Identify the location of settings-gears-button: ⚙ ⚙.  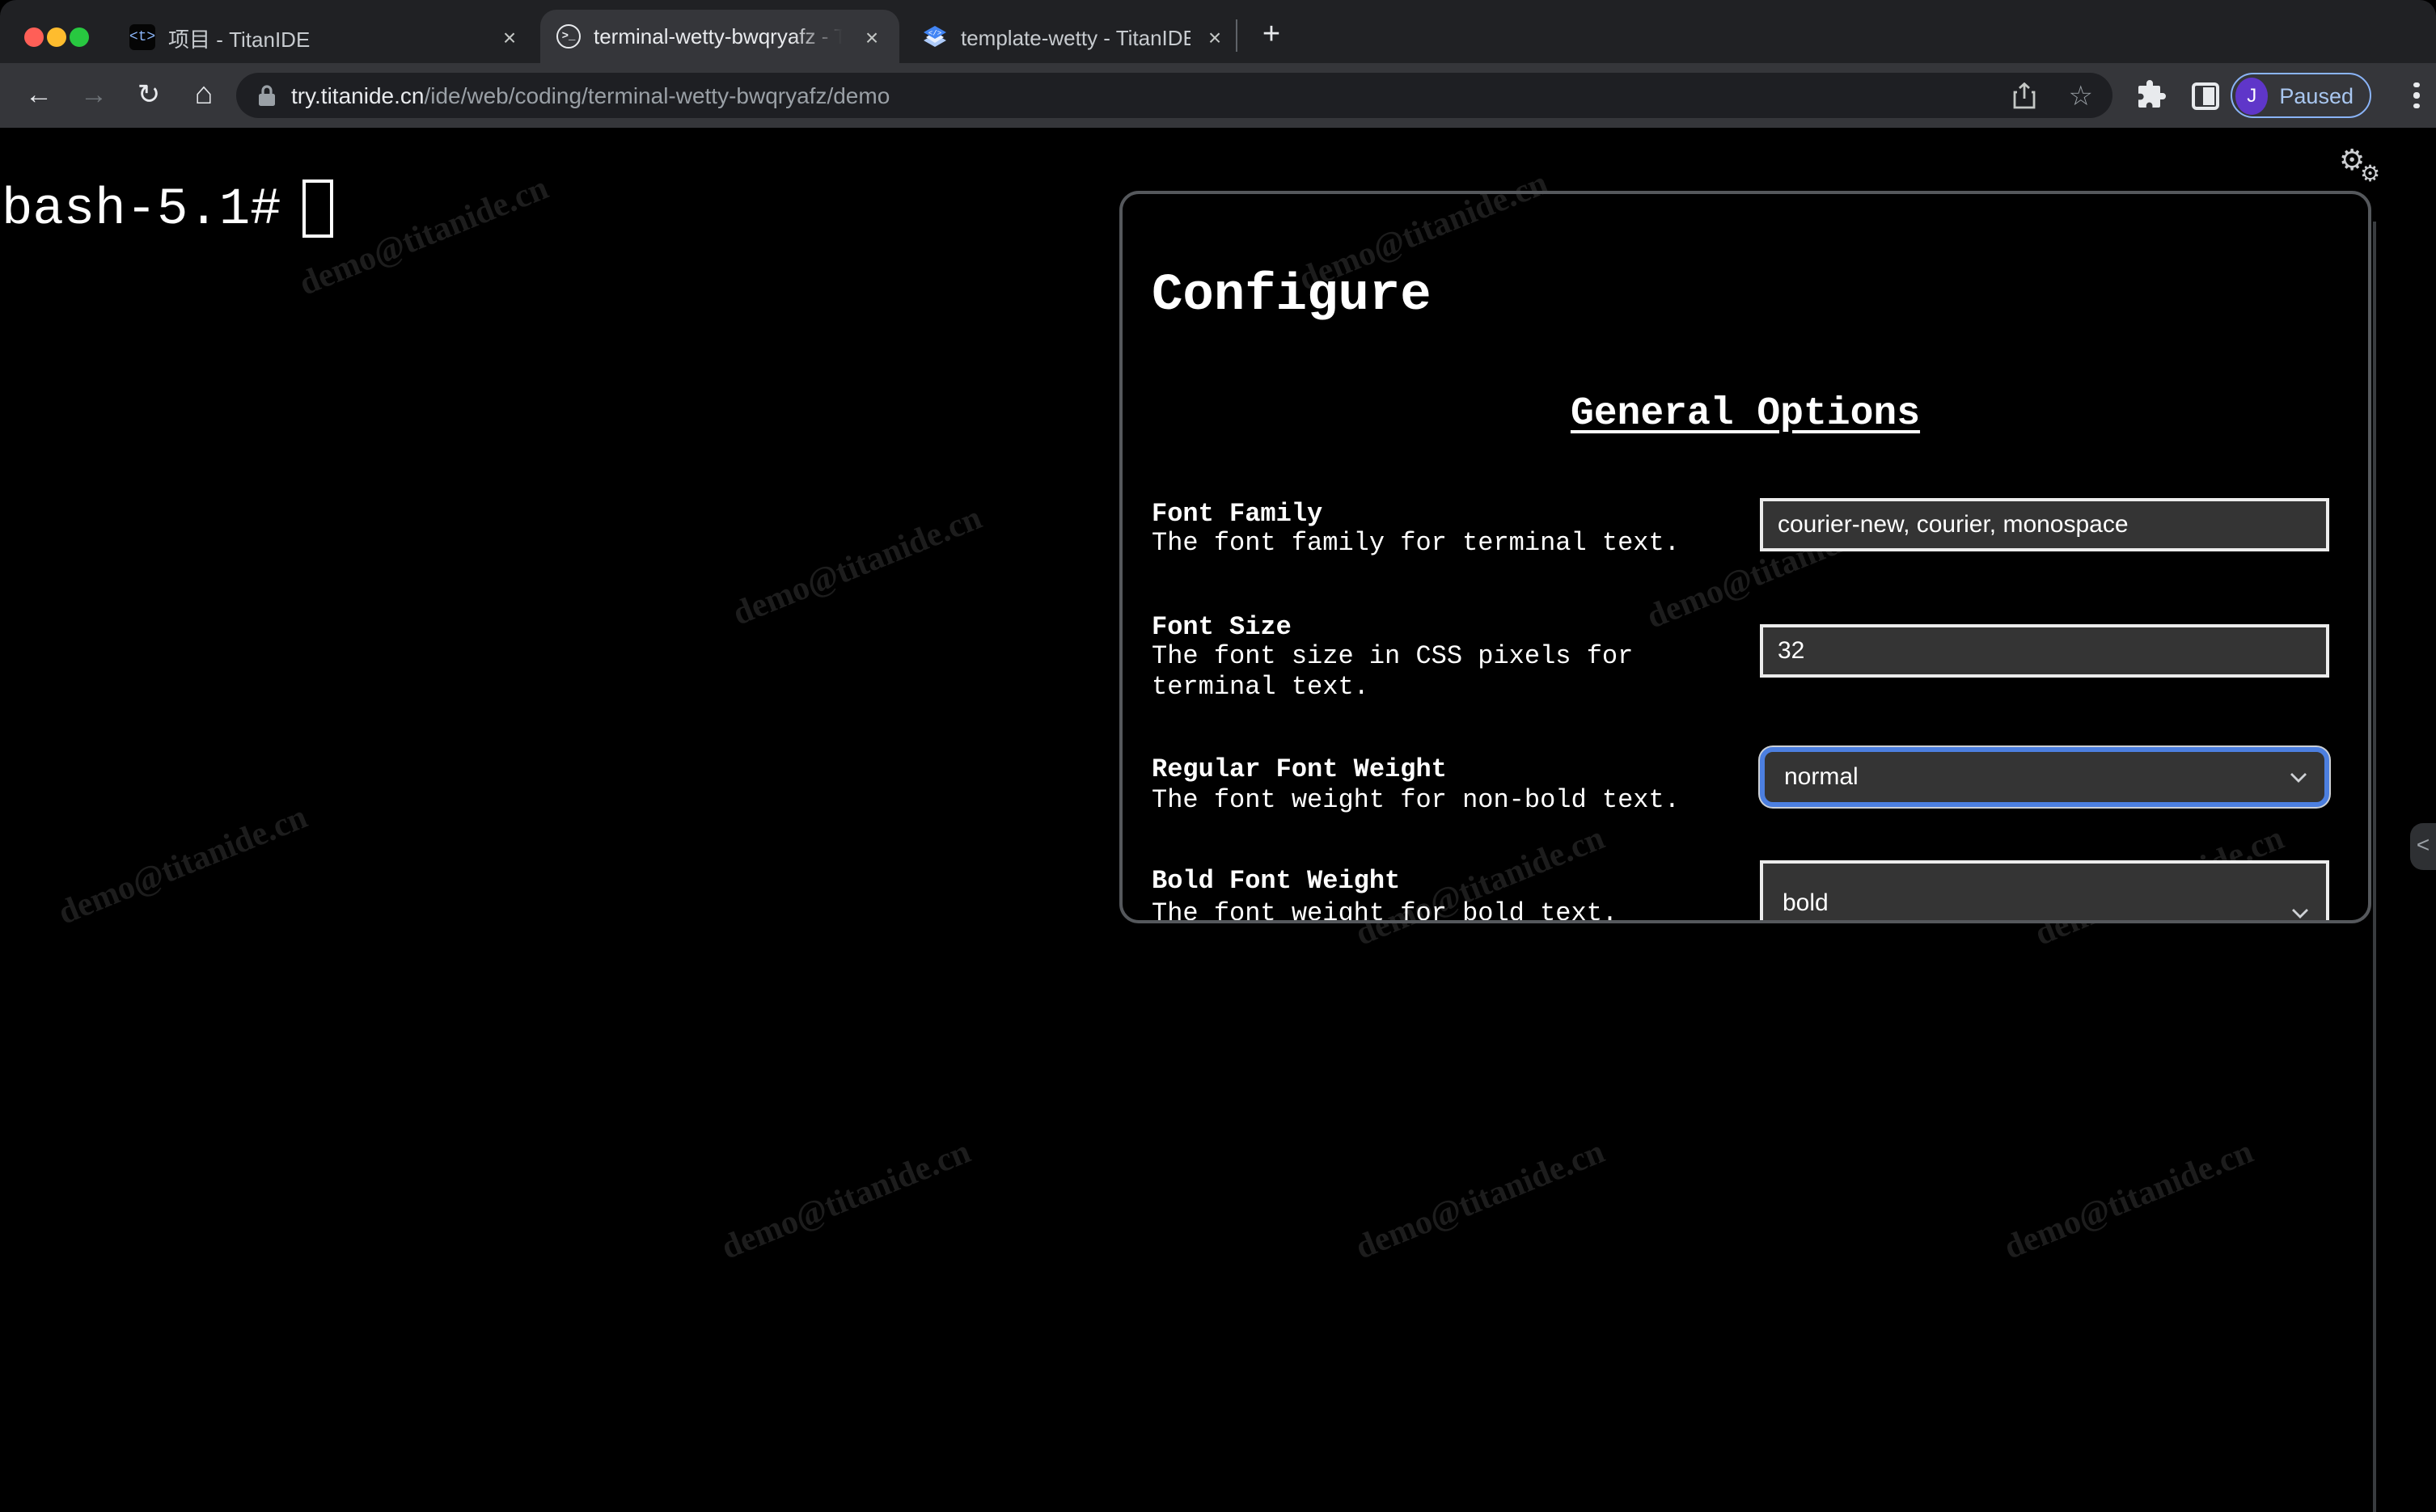
(2366, 168).